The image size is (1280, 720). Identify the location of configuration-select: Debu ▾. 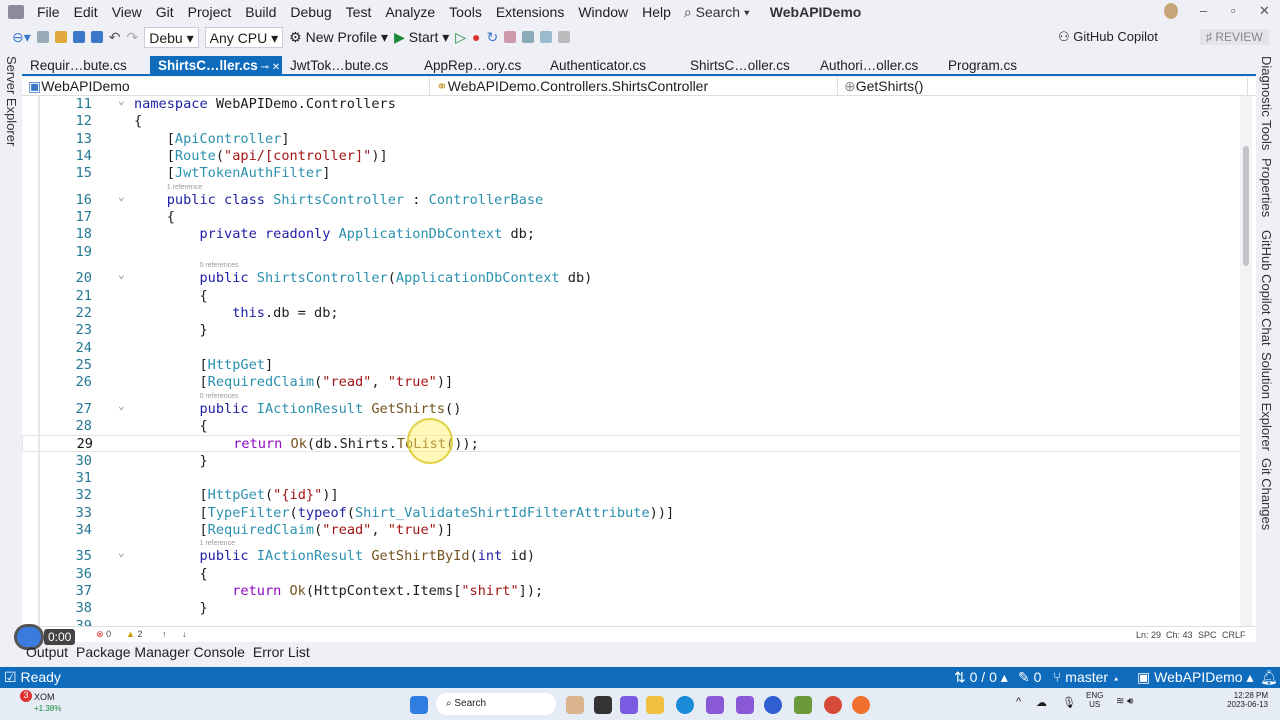
(171, 37).